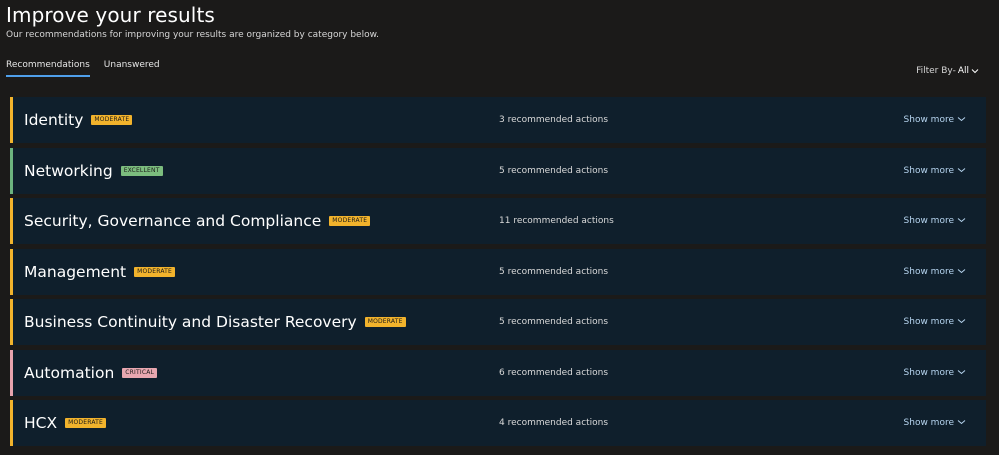 This screenshot has width=999, height=455. I want to click on recommended-actions-count: 3 recommended actions, so click(554, 120).